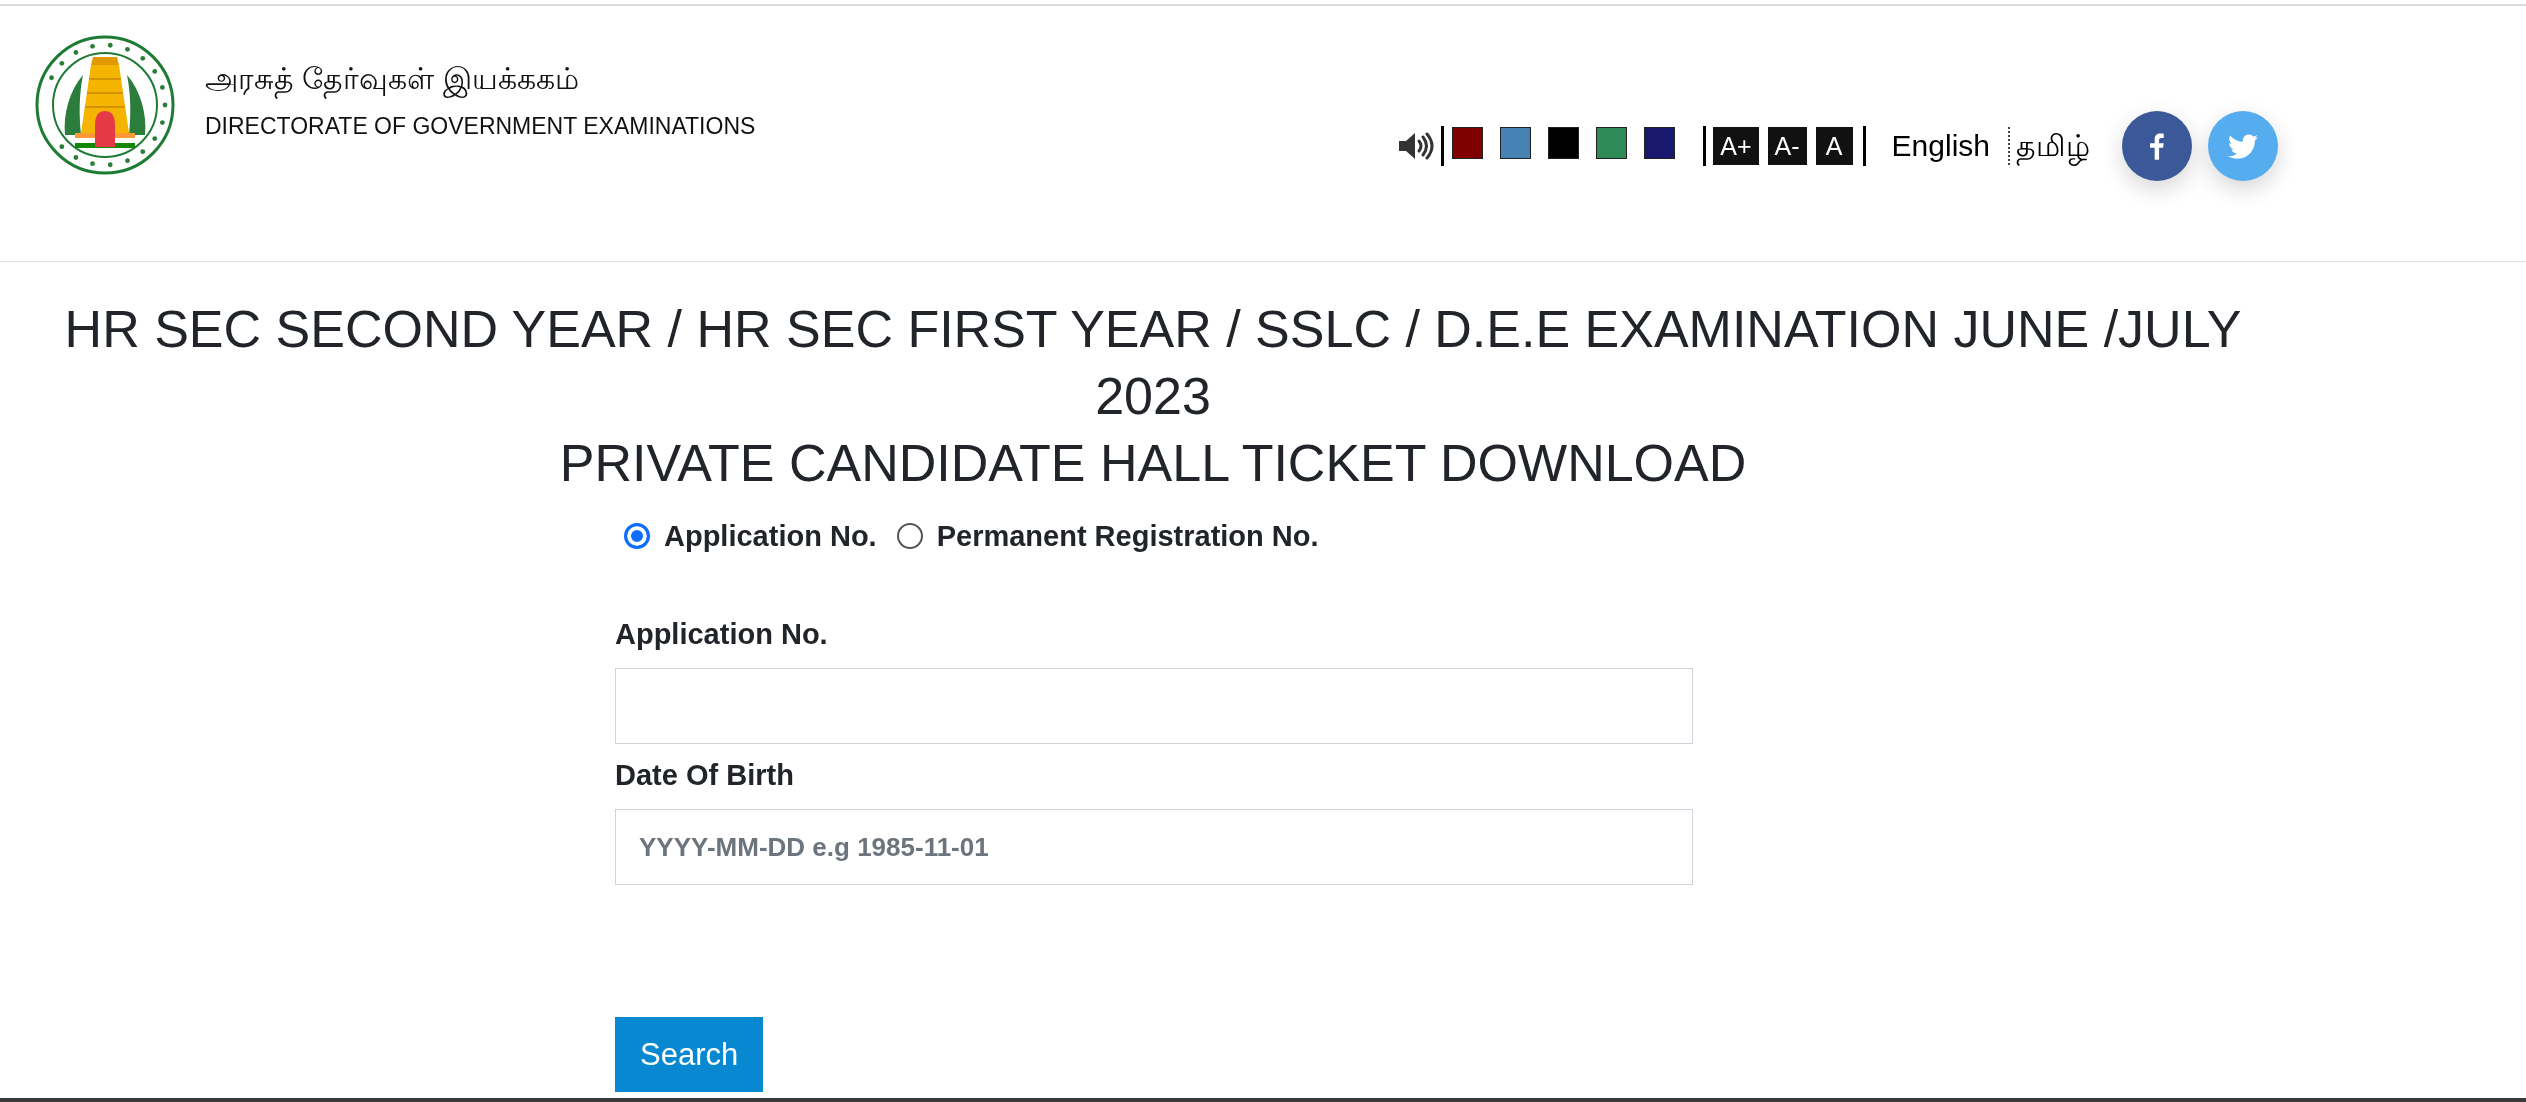 The height and width of the screenshot is (1102, 2526). Describe the element at coordinates (1153, 463) in the screenshot. I see `page-heading: PRIVATE CANDIDATE HALL TICKET DOWNLOAD` at that location.